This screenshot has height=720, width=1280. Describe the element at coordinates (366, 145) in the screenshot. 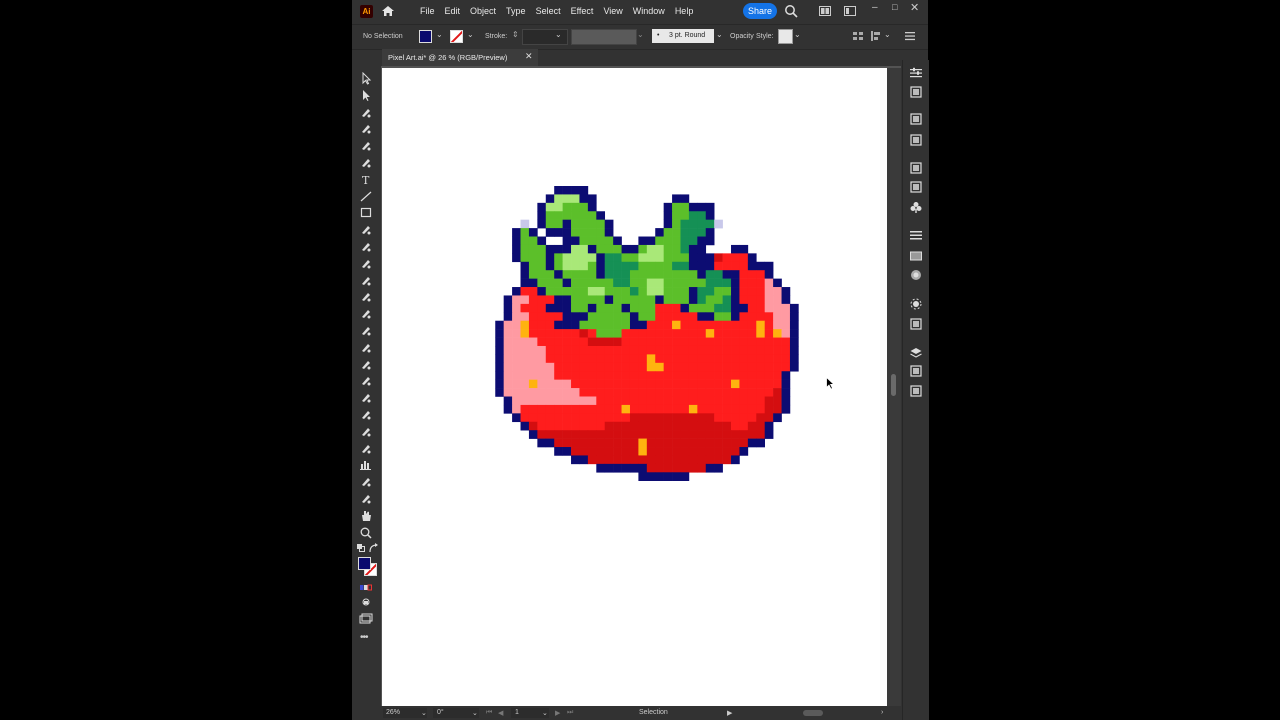

I see `pen-tool-icon` at that location.